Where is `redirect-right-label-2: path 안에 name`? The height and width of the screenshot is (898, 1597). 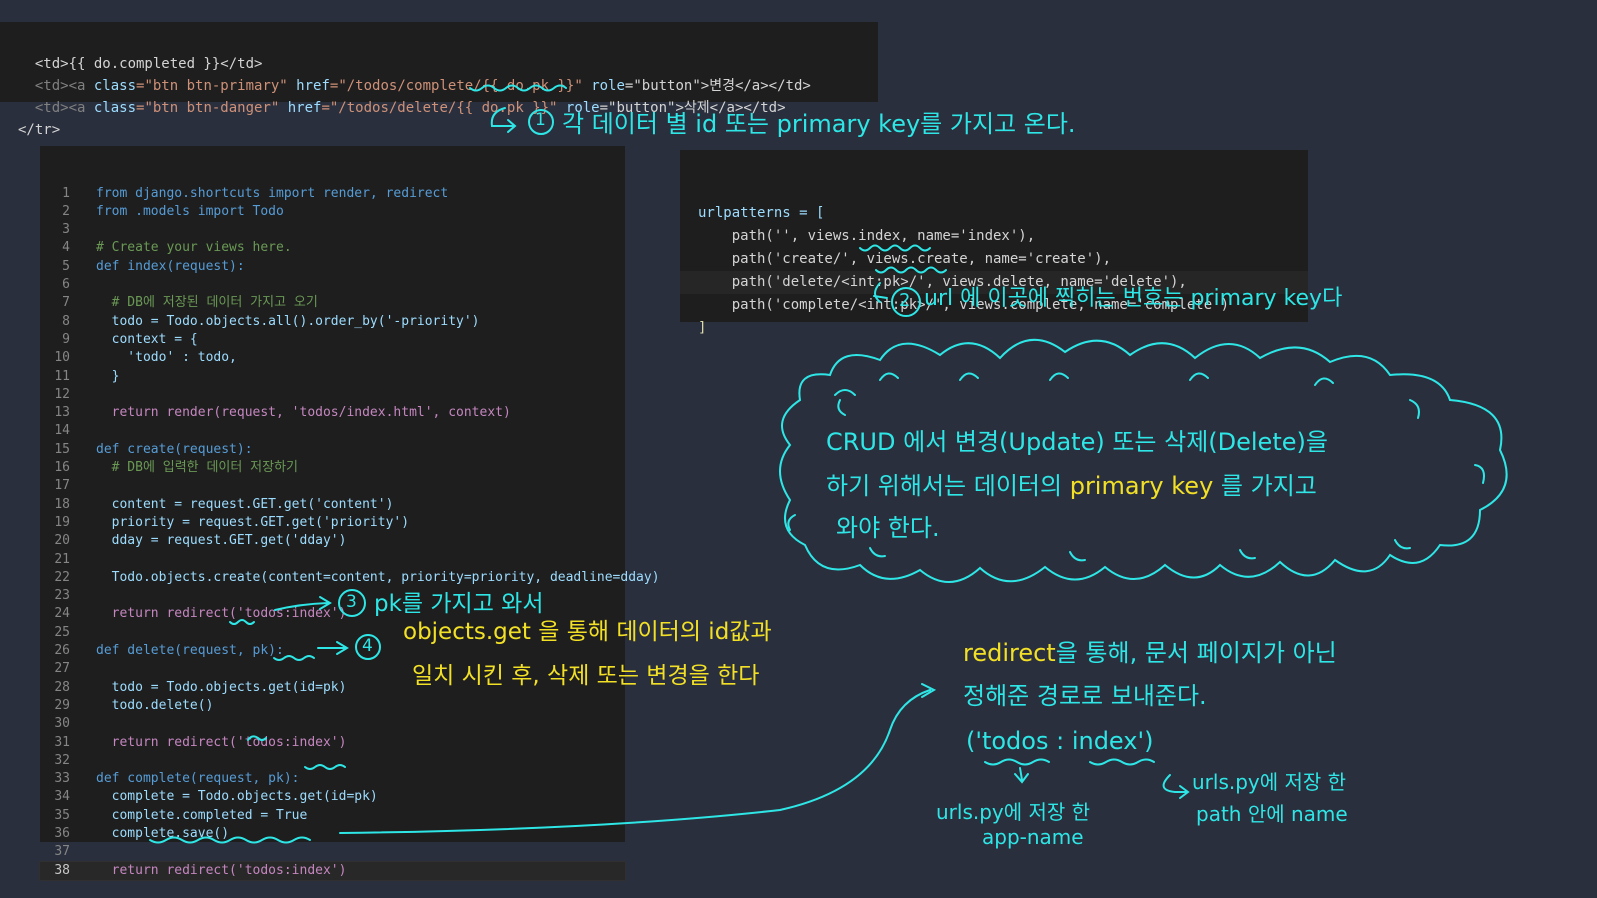 redirect-right-label-2: path 안에 name is located at coordinates (1272, 814).